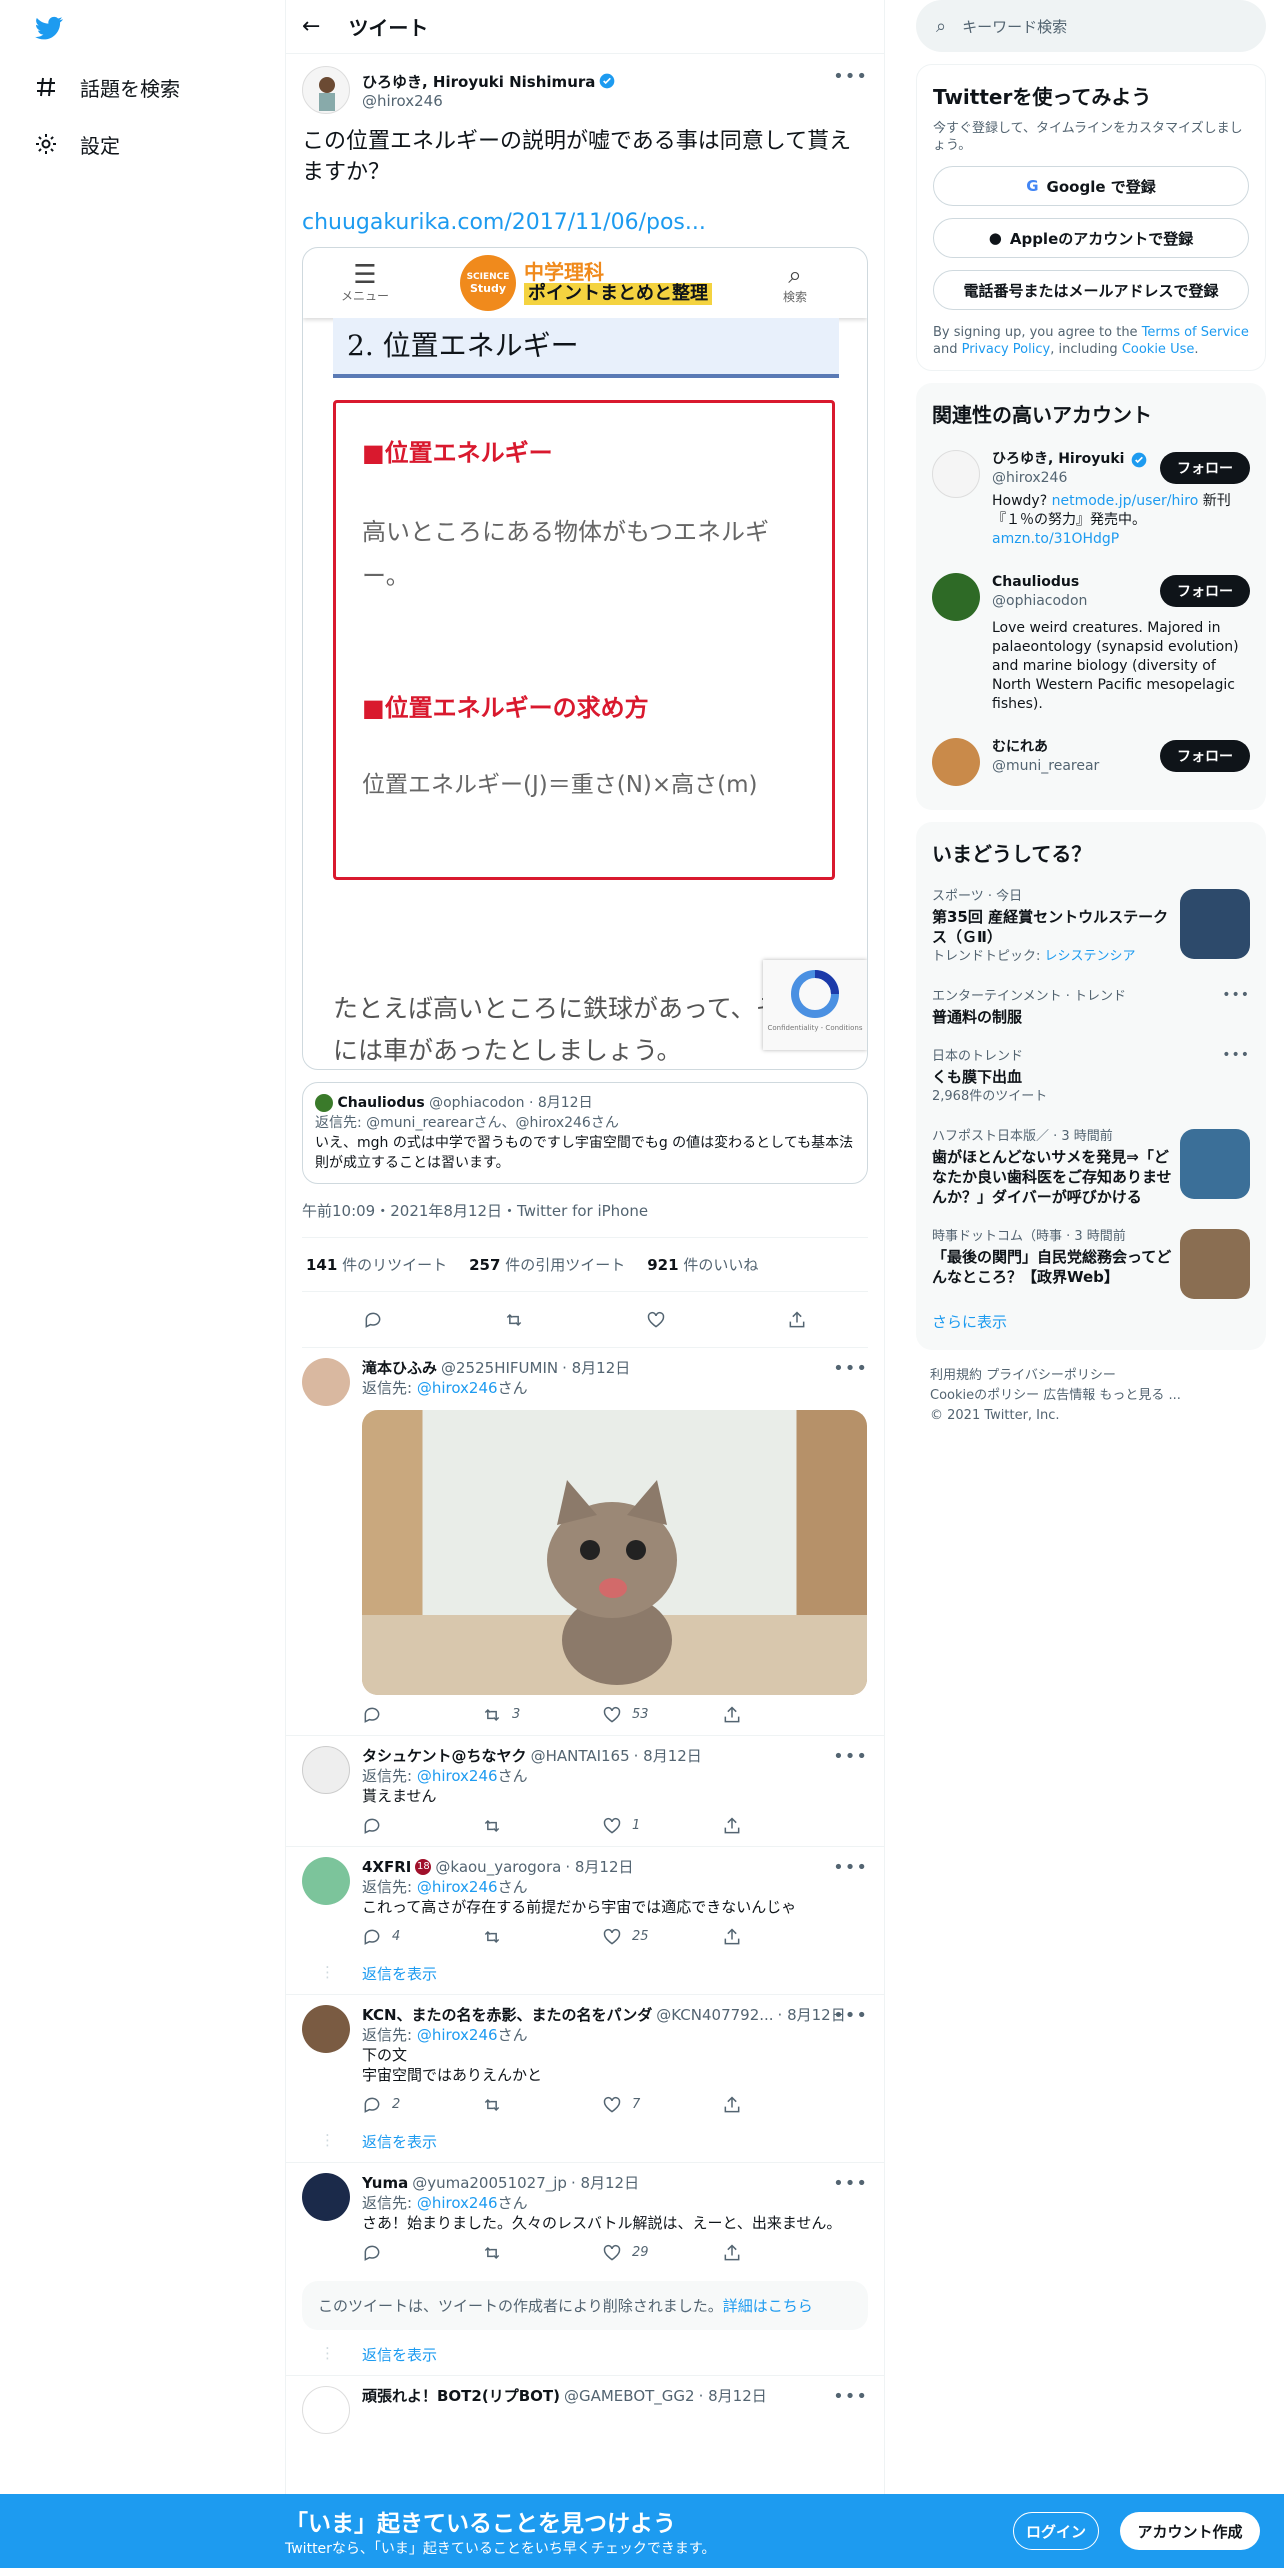 The width and height of the screenshot is (1284, 2568). I want to click on account-item: むにれあ @muni_rearear フォロー, so click(1091, 762).